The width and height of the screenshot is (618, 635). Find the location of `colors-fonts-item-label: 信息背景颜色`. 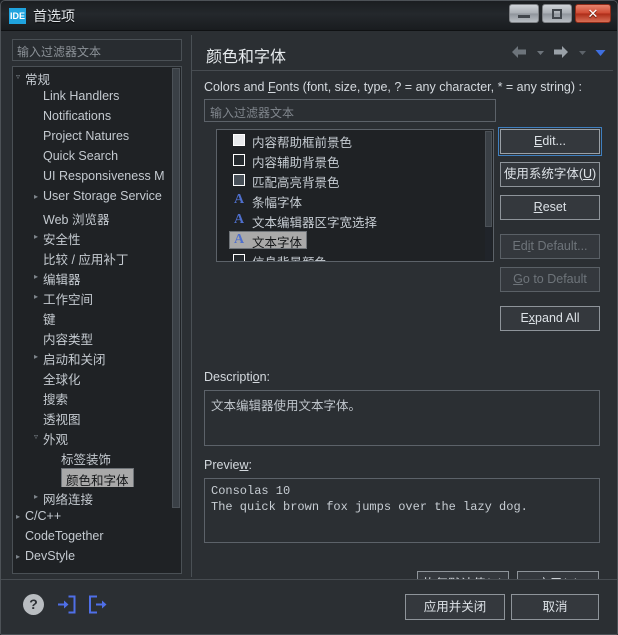

colors-fonts-item-label: 信息背景颜色 is located at coordinates (289, 256).